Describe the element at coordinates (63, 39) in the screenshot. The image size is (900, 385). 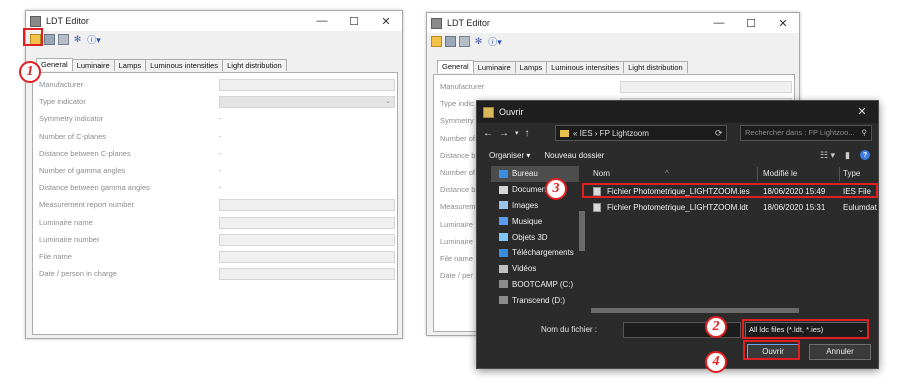
I see `save-as-icon` at that location.